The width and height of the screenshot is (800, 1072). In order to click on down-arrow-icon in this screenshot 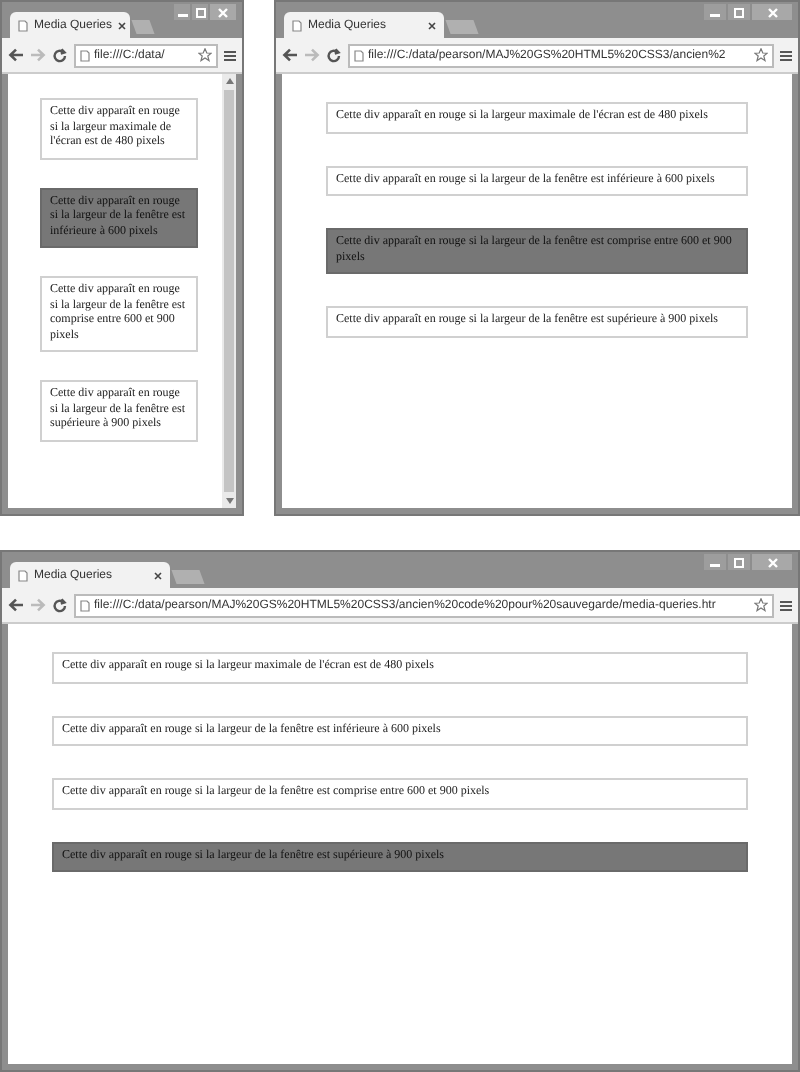, I will do `click(229, 501)`.